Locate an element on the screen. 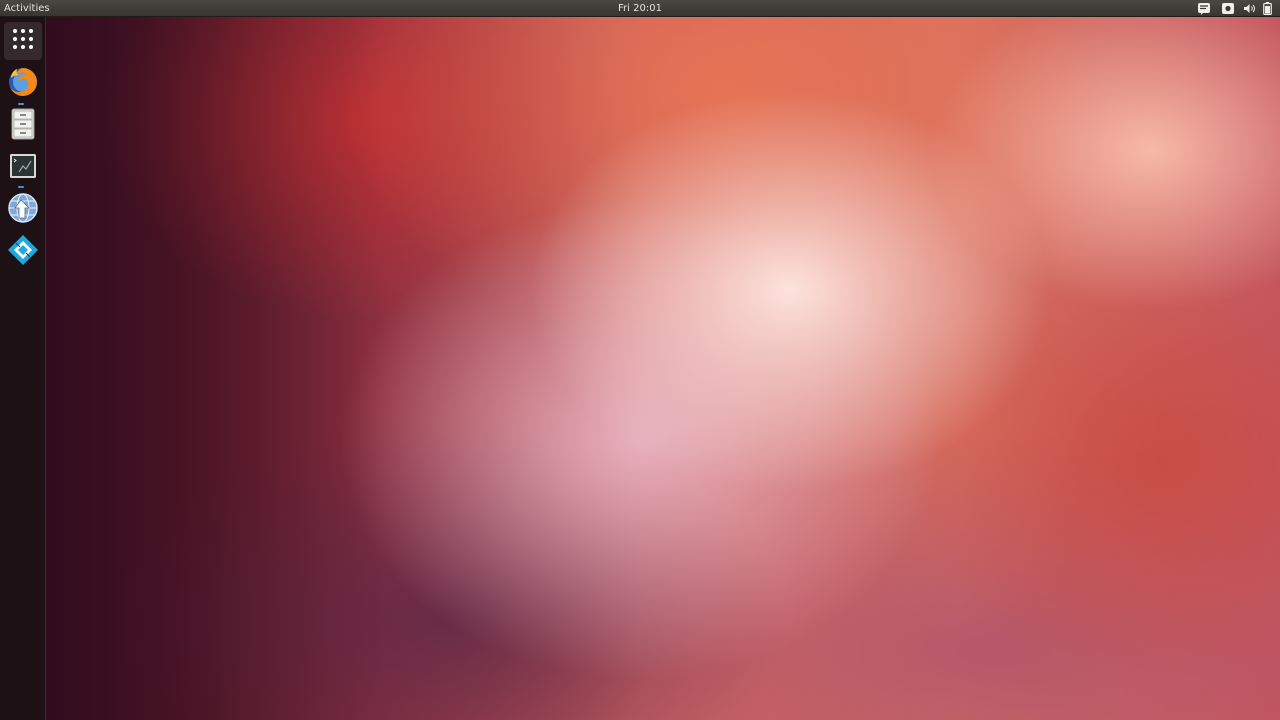  record-icon is located at coordinates (1228, 8).